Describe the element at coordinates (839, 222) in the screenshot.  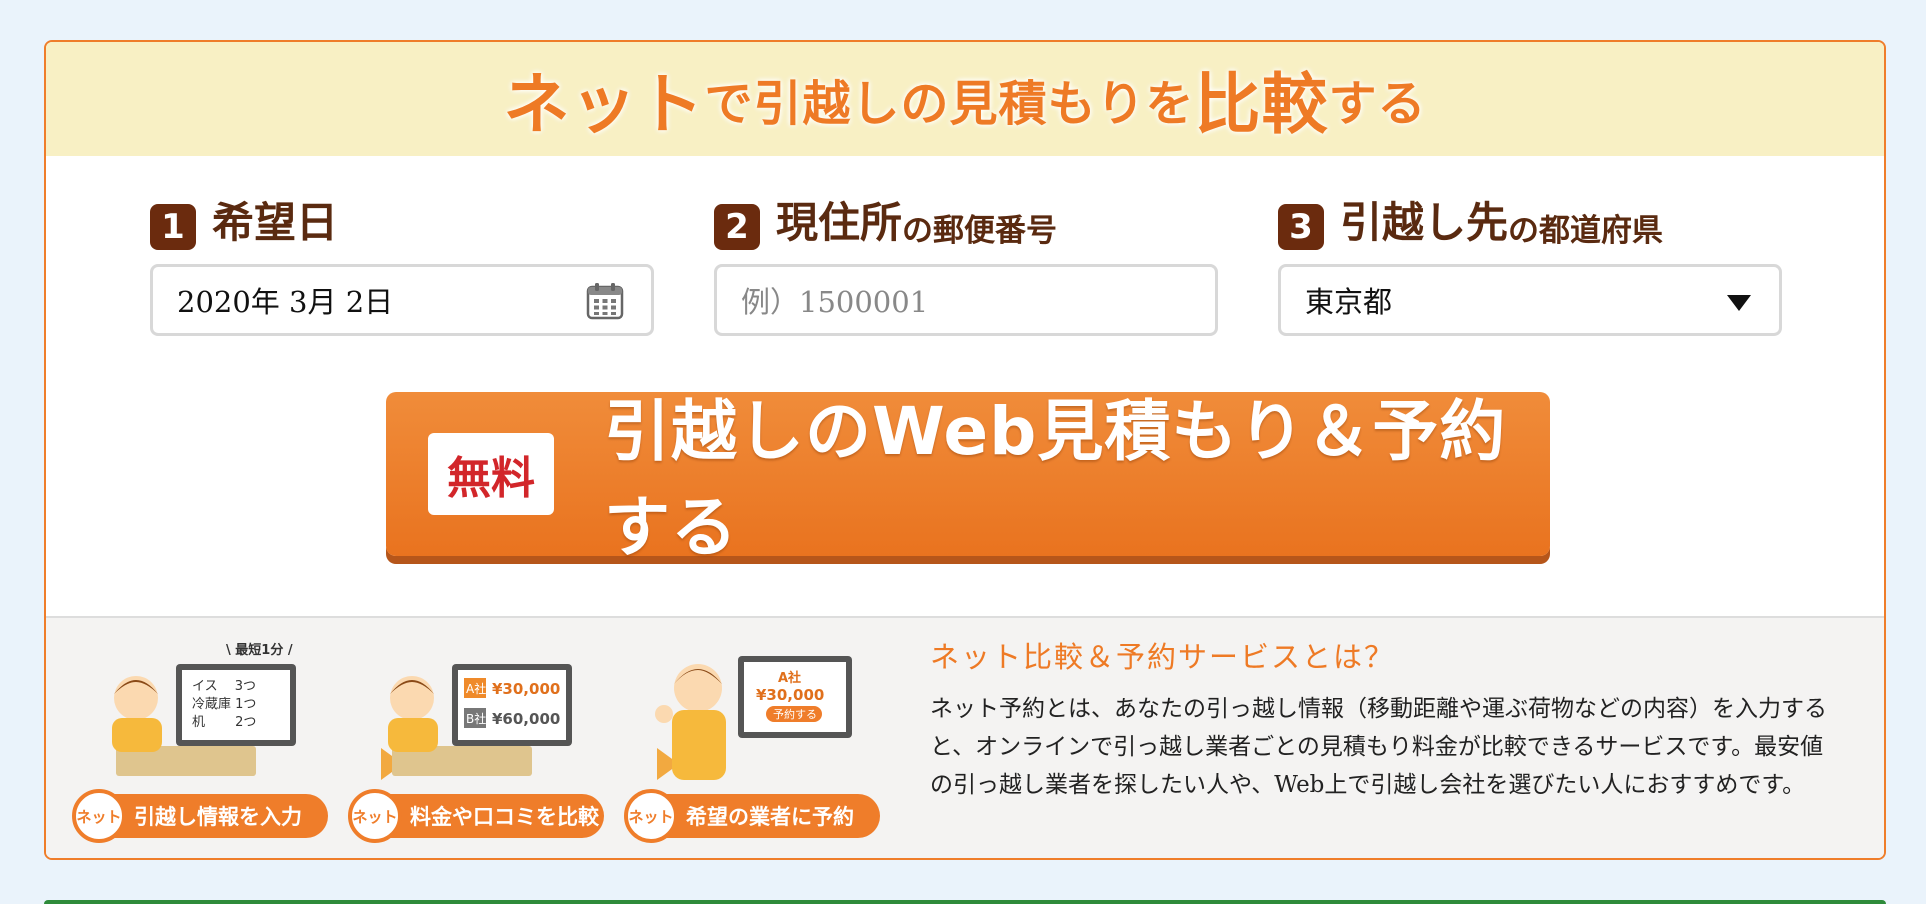
I see `postal-label-main: 現住所` at that location.